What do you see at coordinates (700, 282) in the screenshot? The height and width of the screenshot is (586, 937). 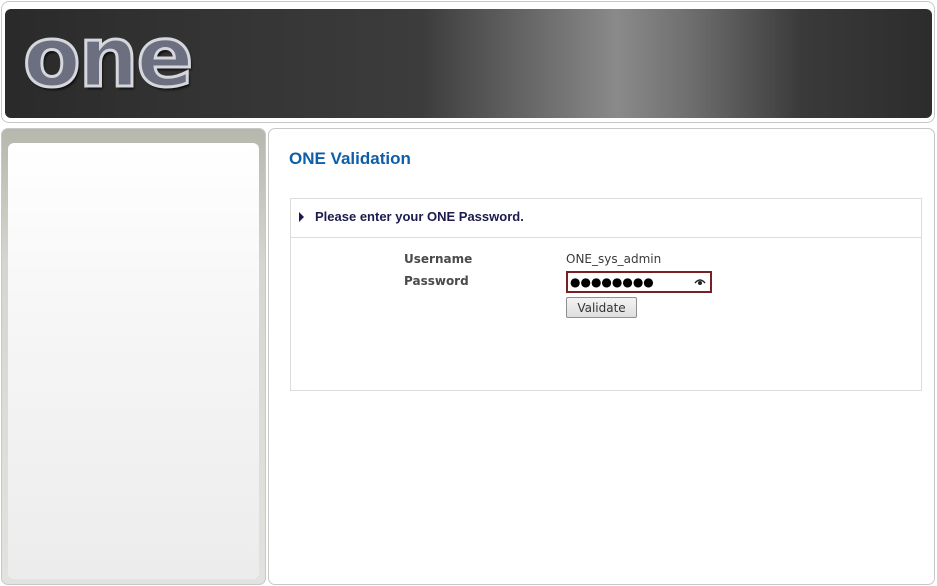 I see `eye-icon` at bounding box center [700, 282].